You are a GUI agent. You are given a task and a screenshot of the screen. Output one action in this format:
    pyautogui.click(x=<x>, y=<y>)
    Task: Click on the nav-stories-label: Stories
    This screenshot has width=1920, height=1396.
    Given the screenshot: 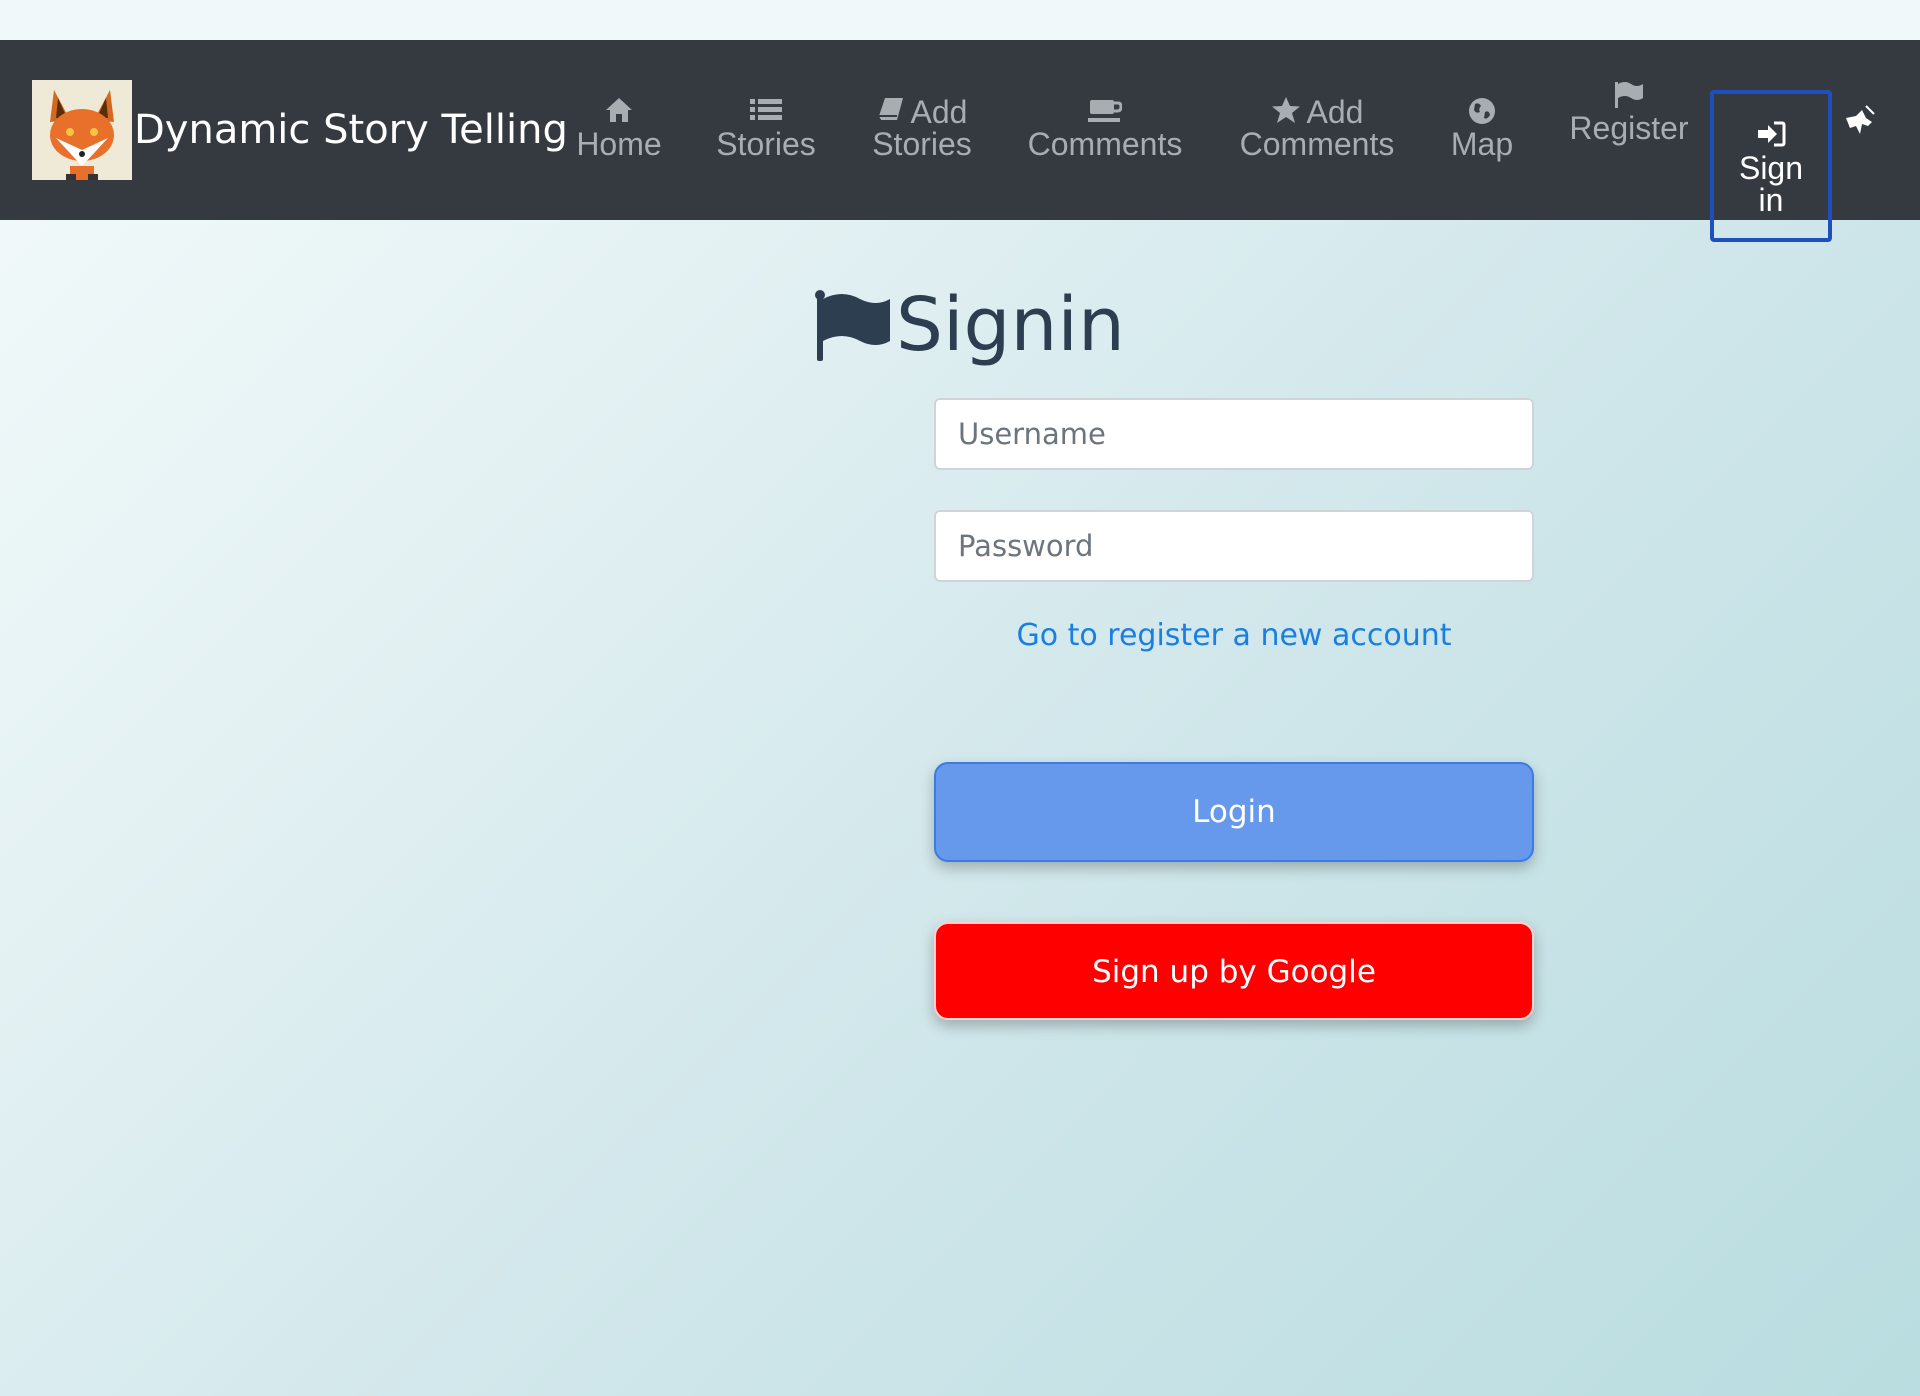 What is the action you would take?
    pyautogui.click(x=766, y=144)
    